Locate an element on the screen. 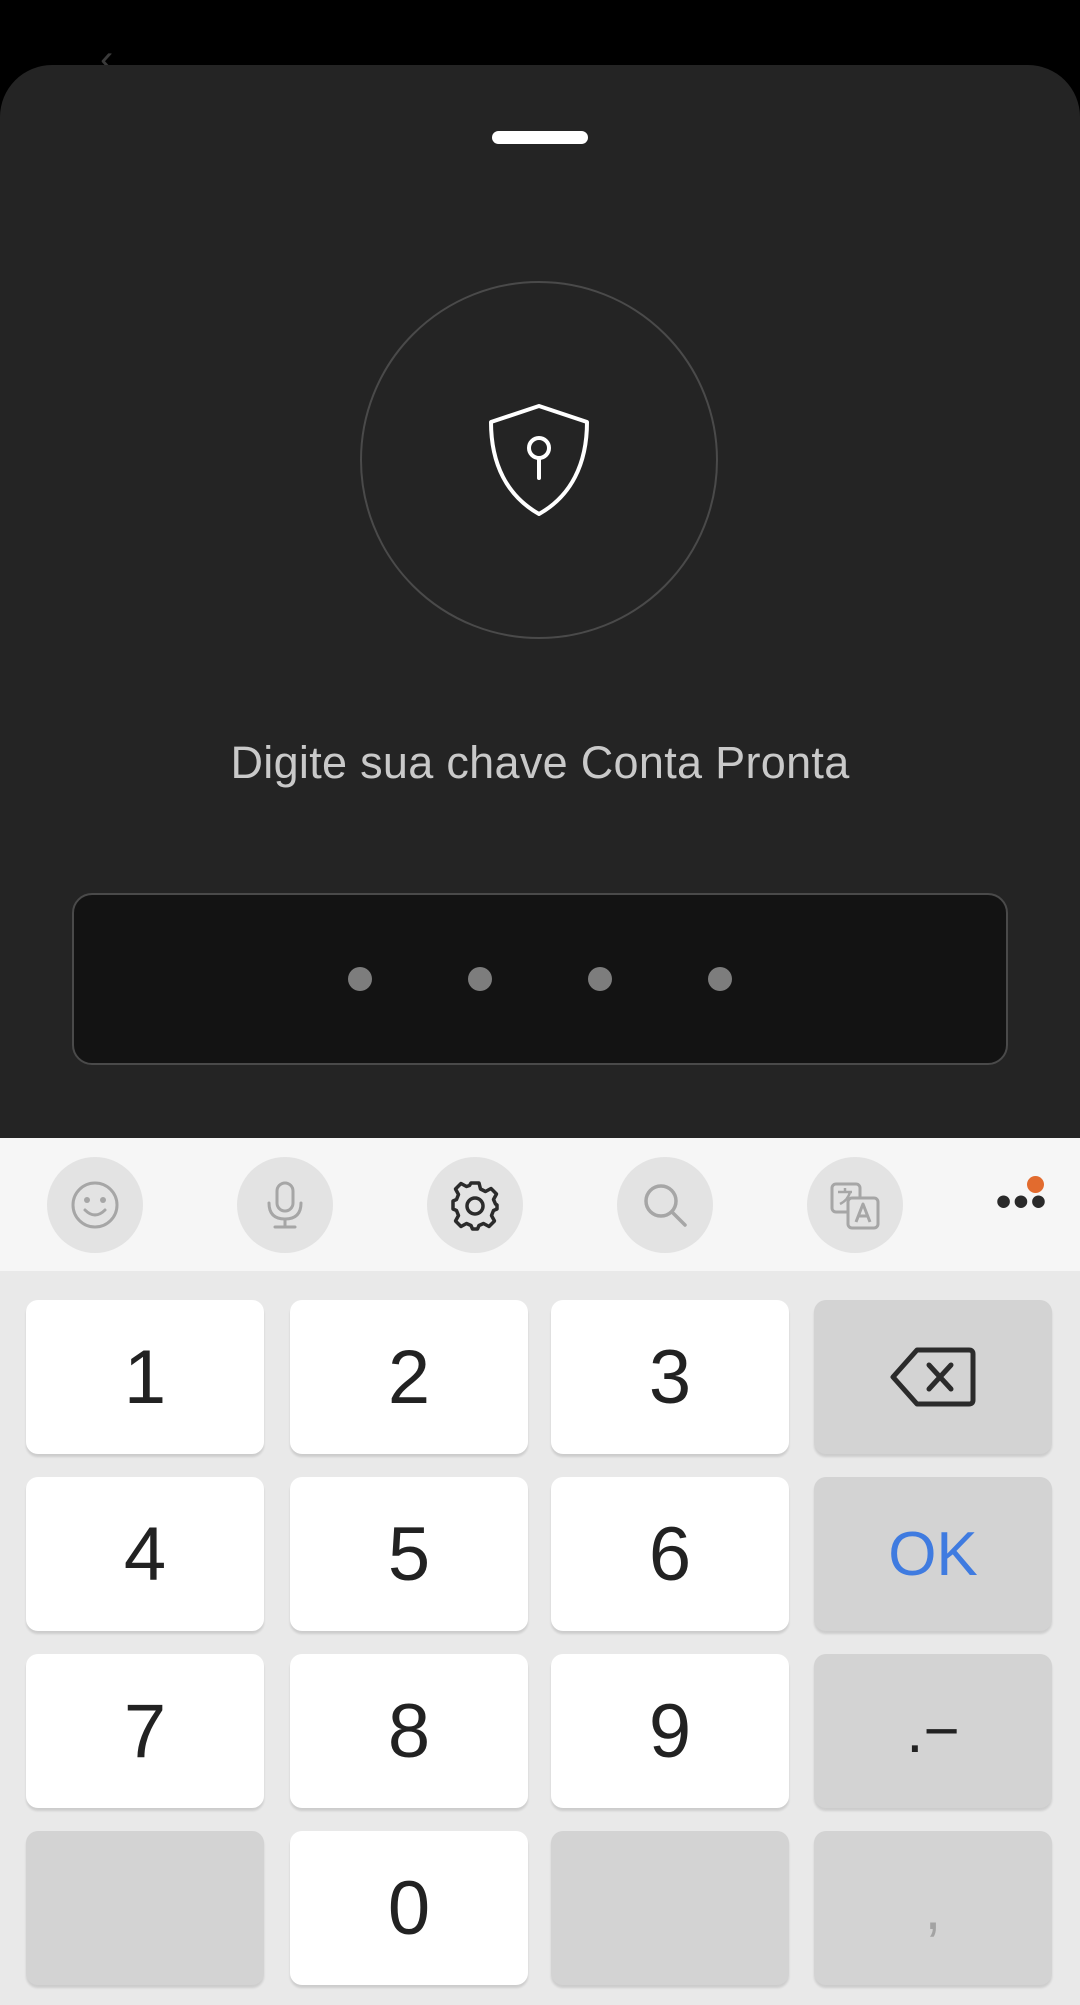 This screenshot has width=1080, height=2005. key-3: 3 is located at coordinates (670, 1377).